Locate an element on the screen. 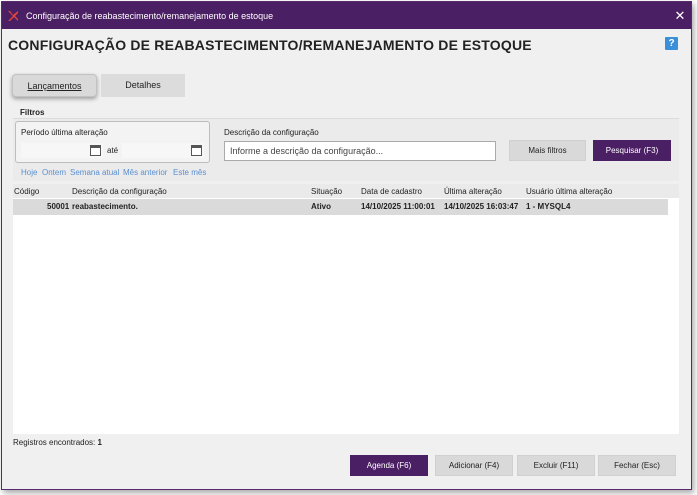  cell-created: 14/10/2025 11:00:01 is located at coordinates (398, 206).